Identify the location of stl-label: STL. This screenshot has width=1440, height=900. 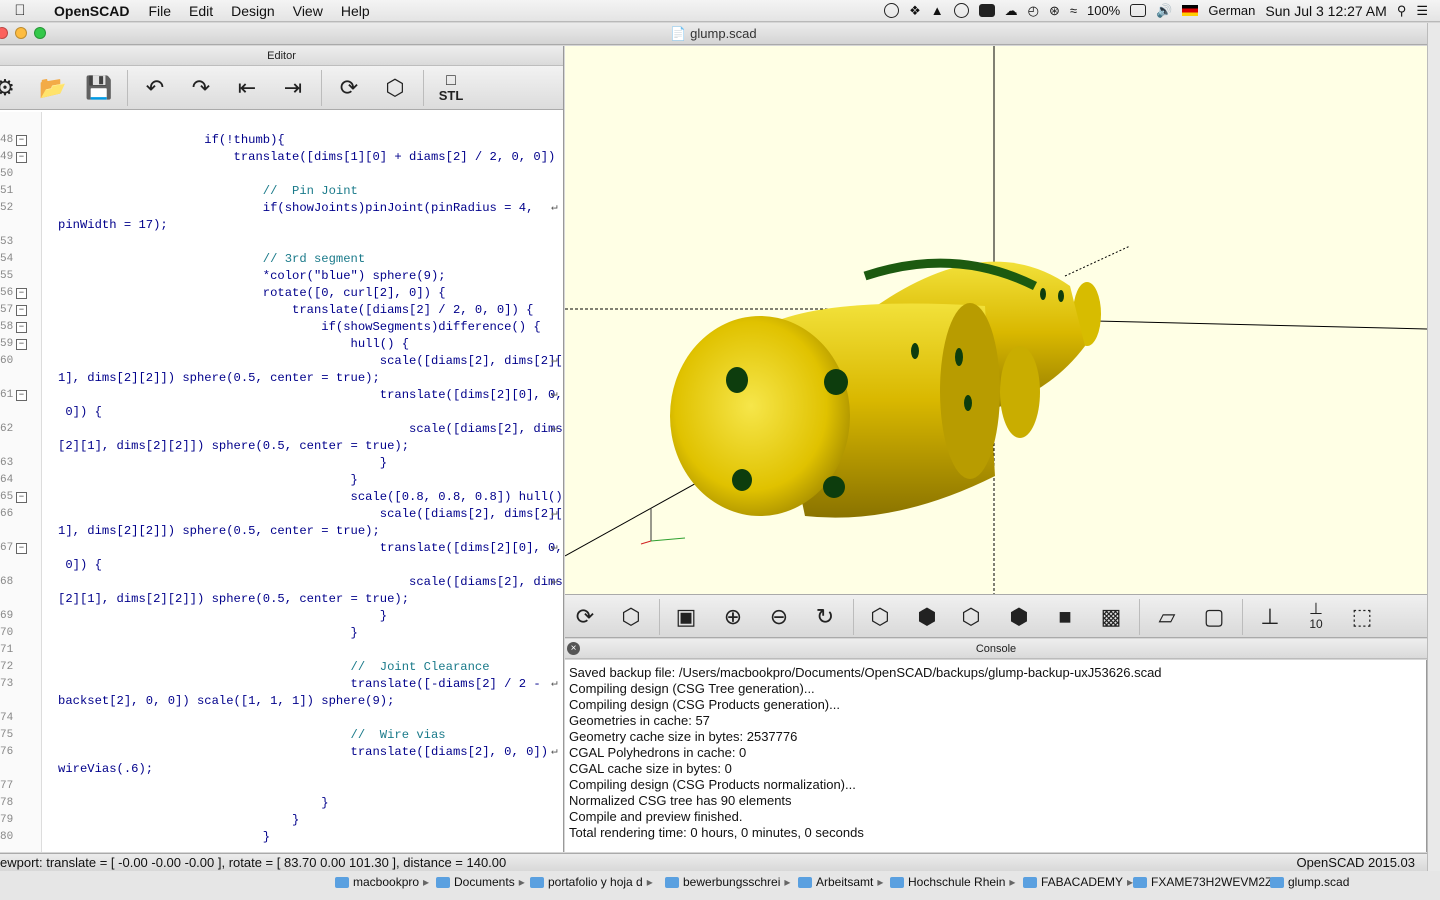
(451, 95).